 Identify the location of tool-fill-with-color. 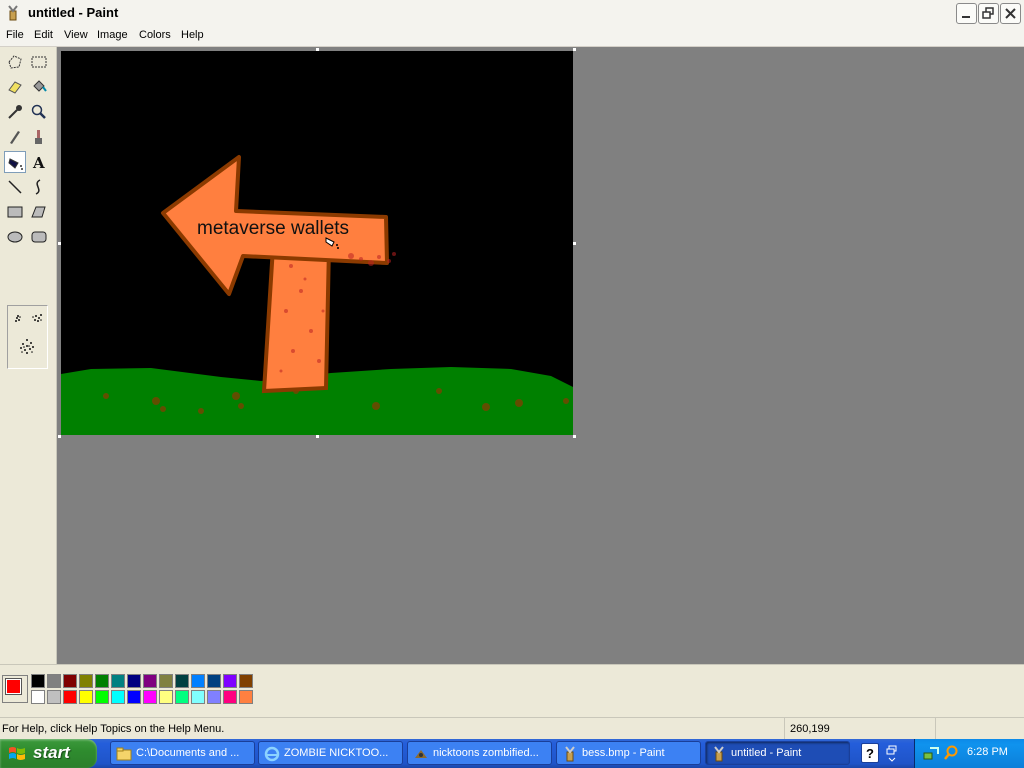
(39, 87).